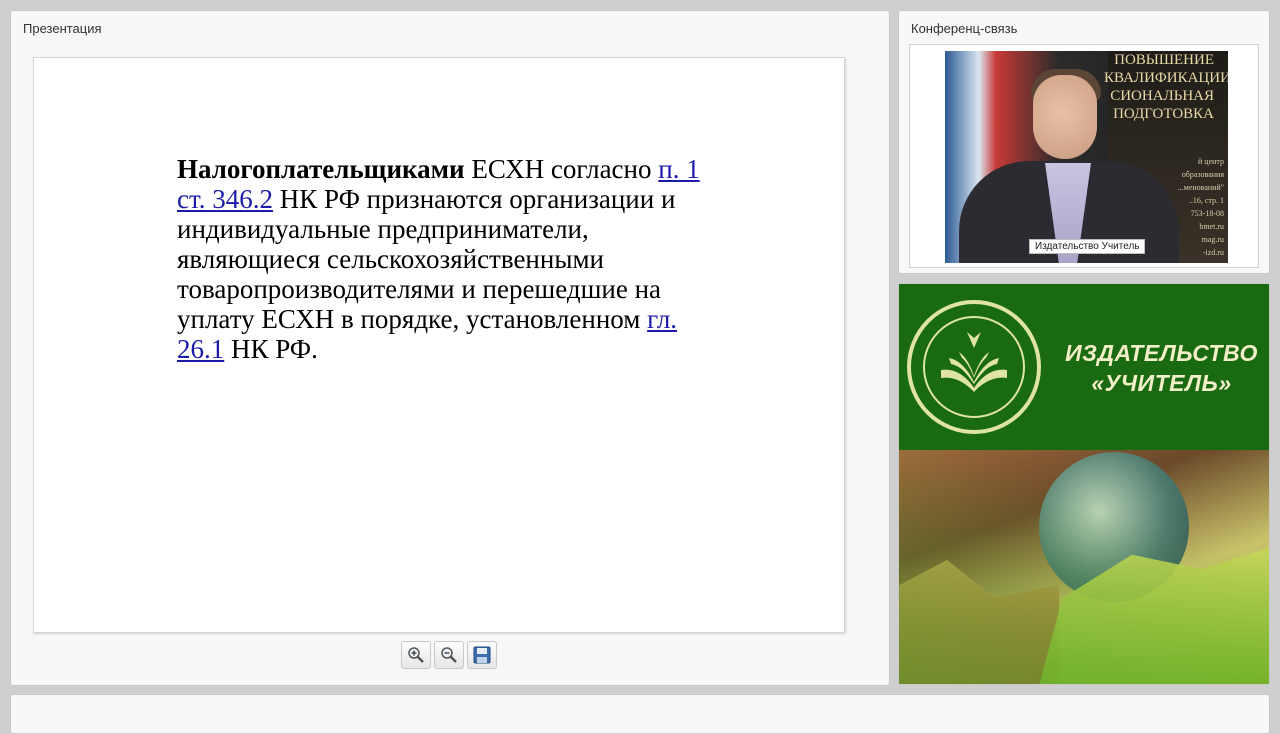 The height and width of the screenshot is (734, 1280). Describe the element at coordinates (1202, 168) in the screenshot. I see `video-bg-small-line: й центр образования` at that location.